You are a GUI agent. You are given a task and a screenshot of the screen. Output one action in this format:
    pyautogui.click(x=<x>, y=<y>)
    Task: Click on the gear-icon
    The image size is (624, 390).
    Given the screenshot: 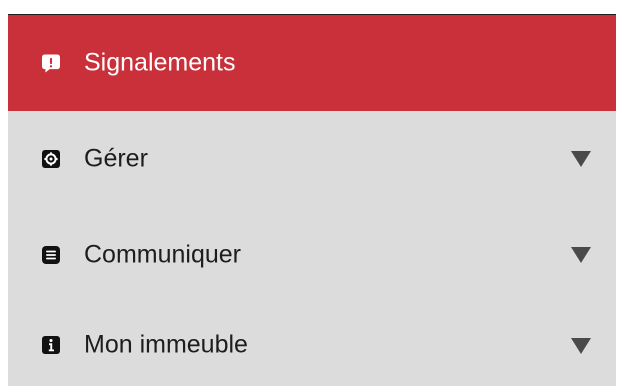 What is the action you would take?
    pyautogui.click(x=51, y=159)
    